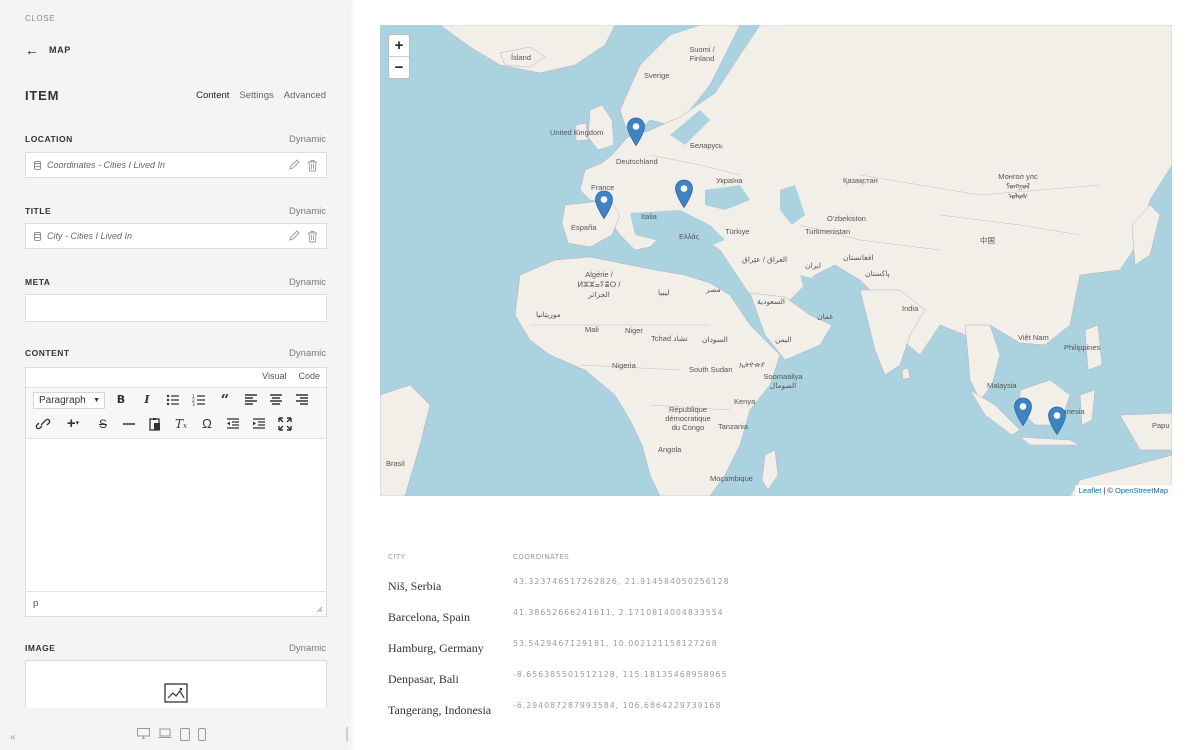 Image resolution: width=1200 pixels, height=750 pixels. Describe the element at coordinates (548, 314) in the screenshot. I see `map-label: موريتانيا` at that location.